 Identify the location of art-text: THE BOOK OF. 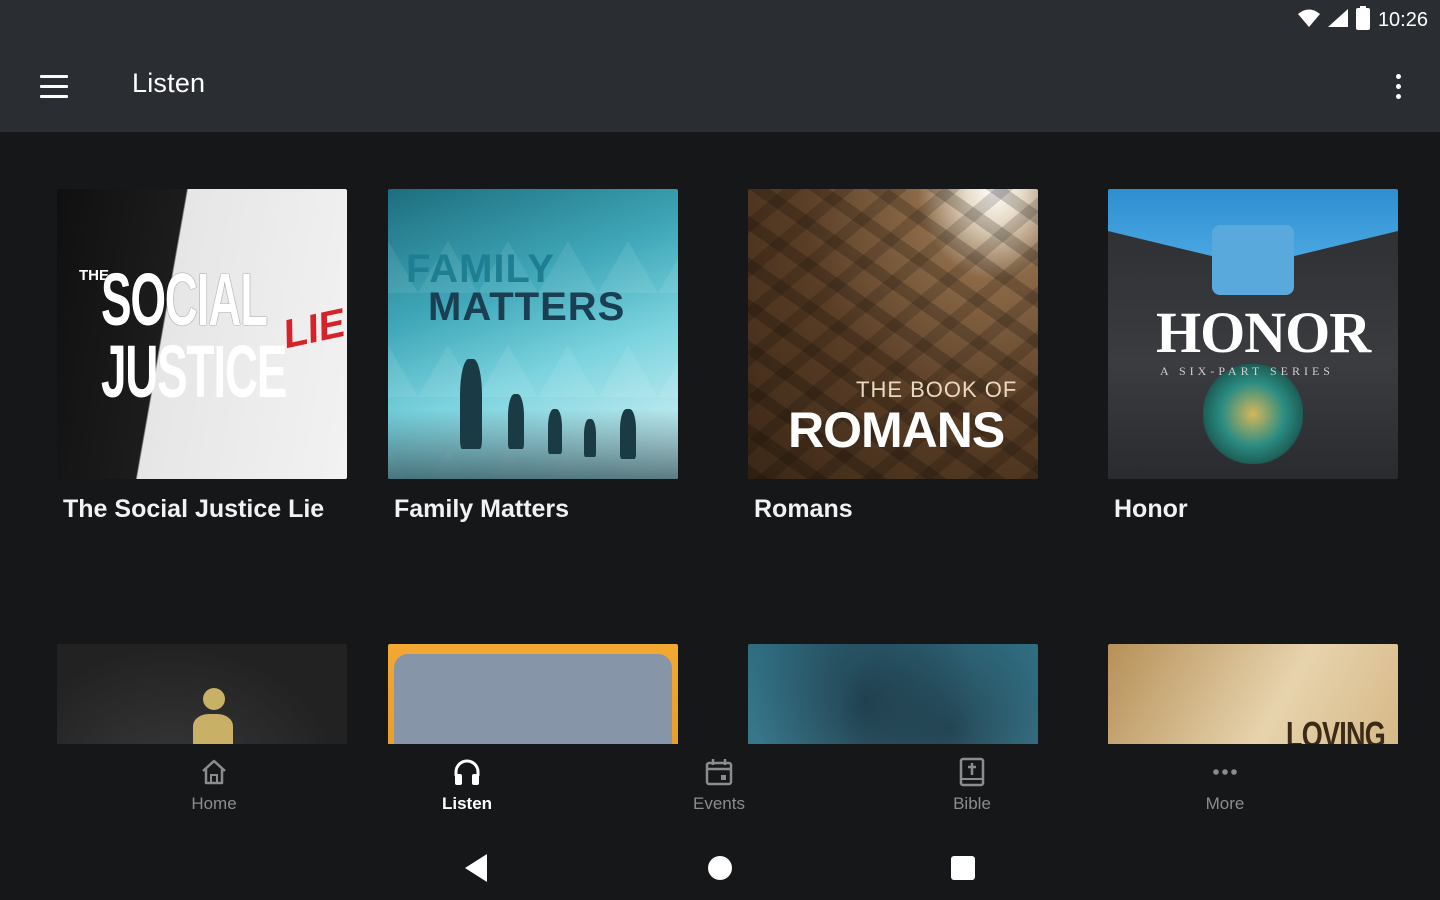
(937, 389).